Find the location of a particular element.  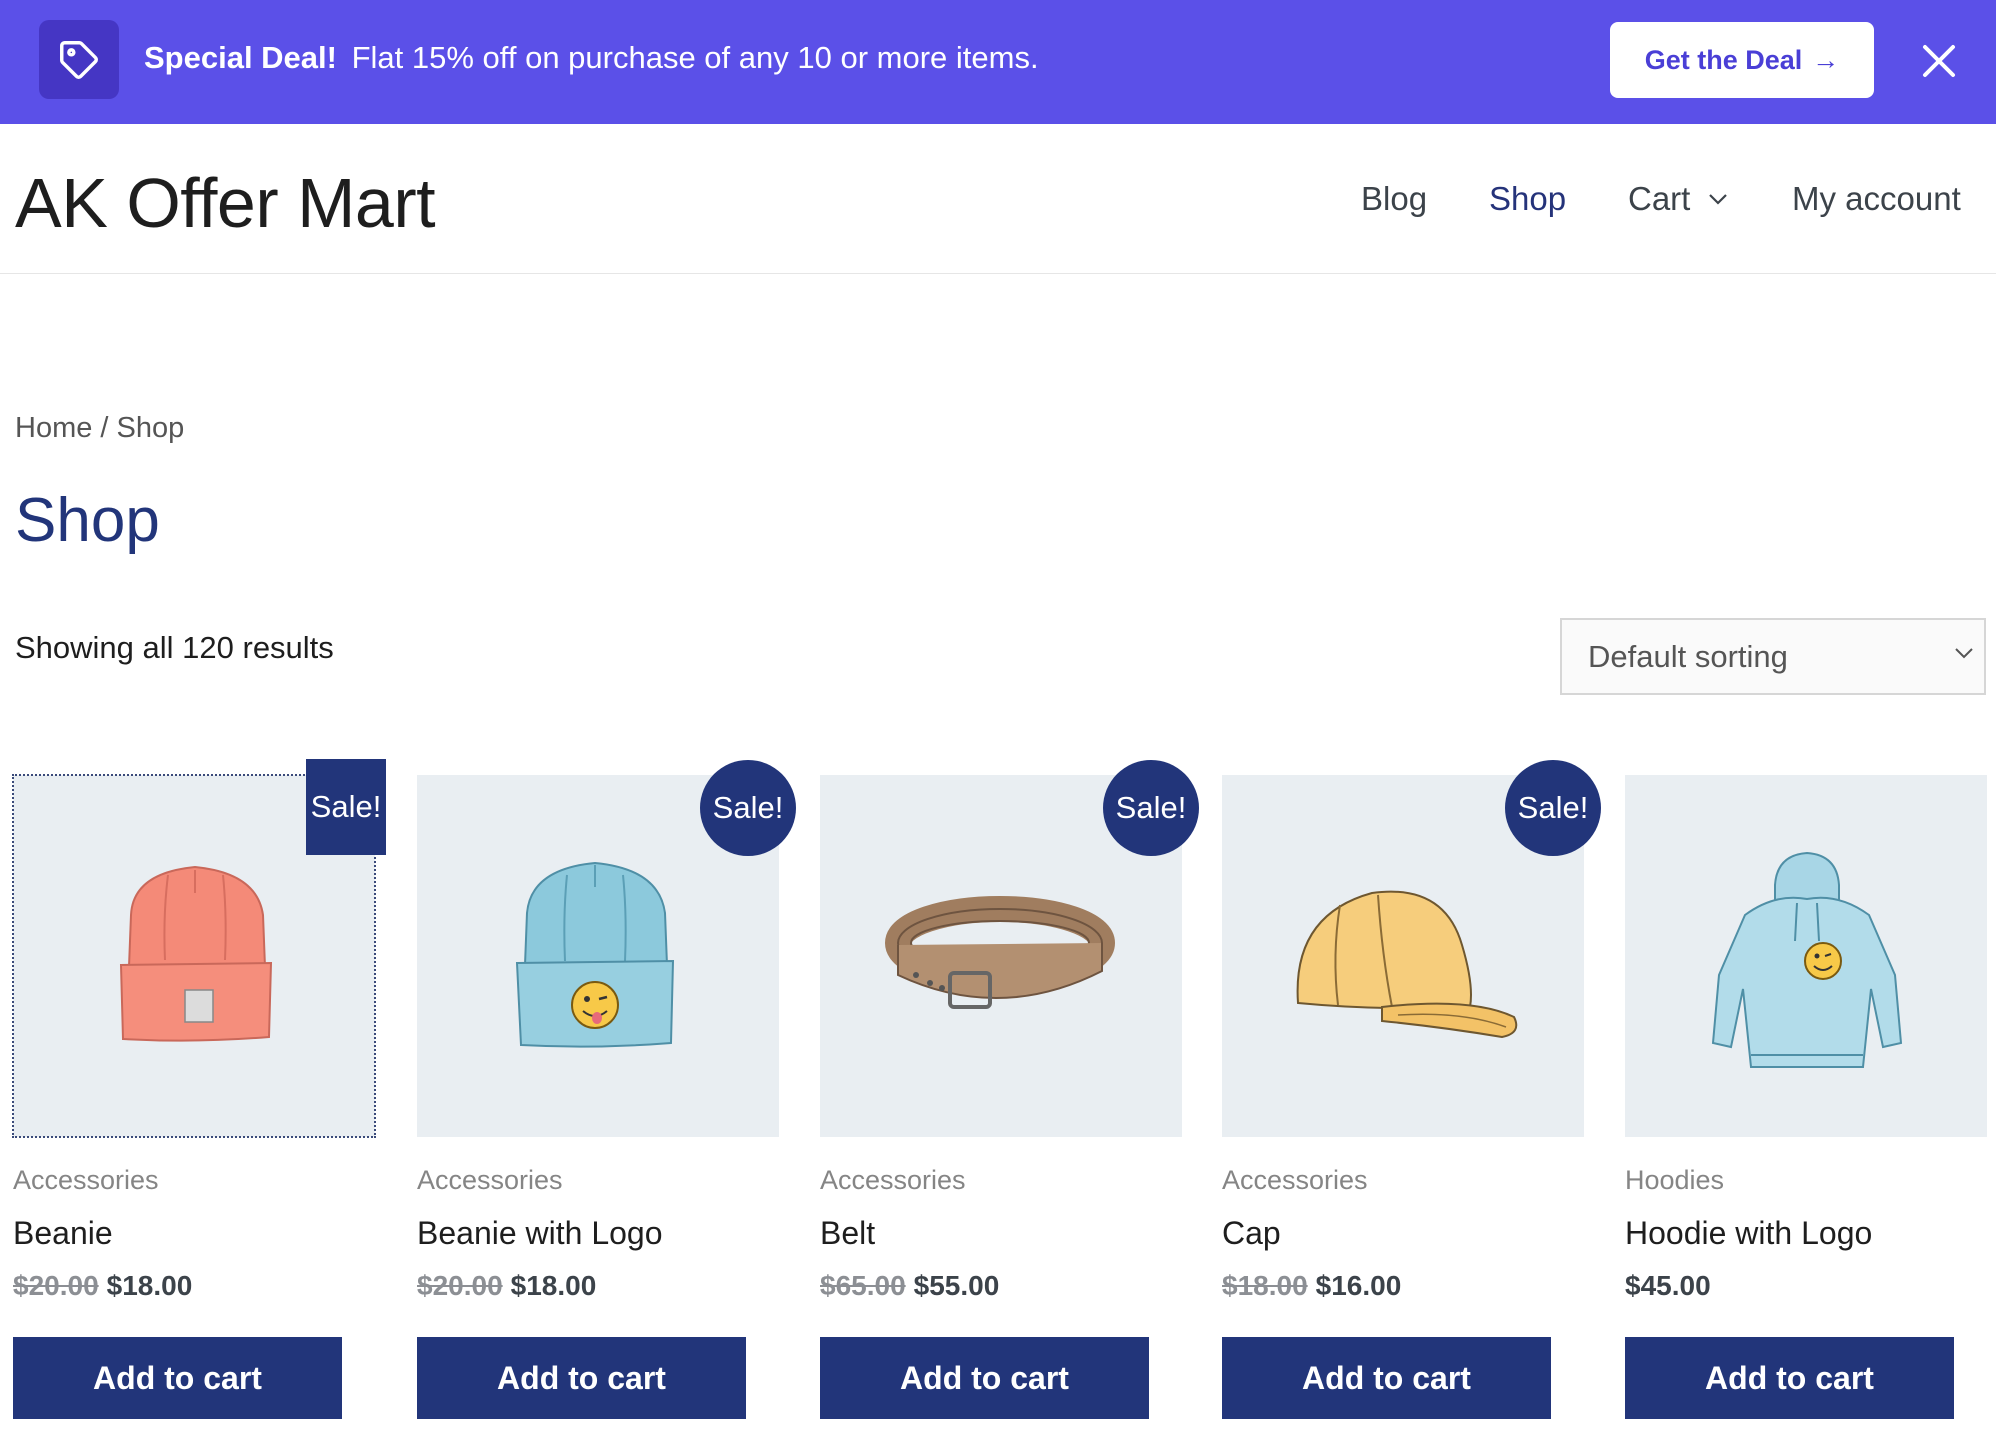

hoodie-with-logo-image is located at coordinates (1807, 959).